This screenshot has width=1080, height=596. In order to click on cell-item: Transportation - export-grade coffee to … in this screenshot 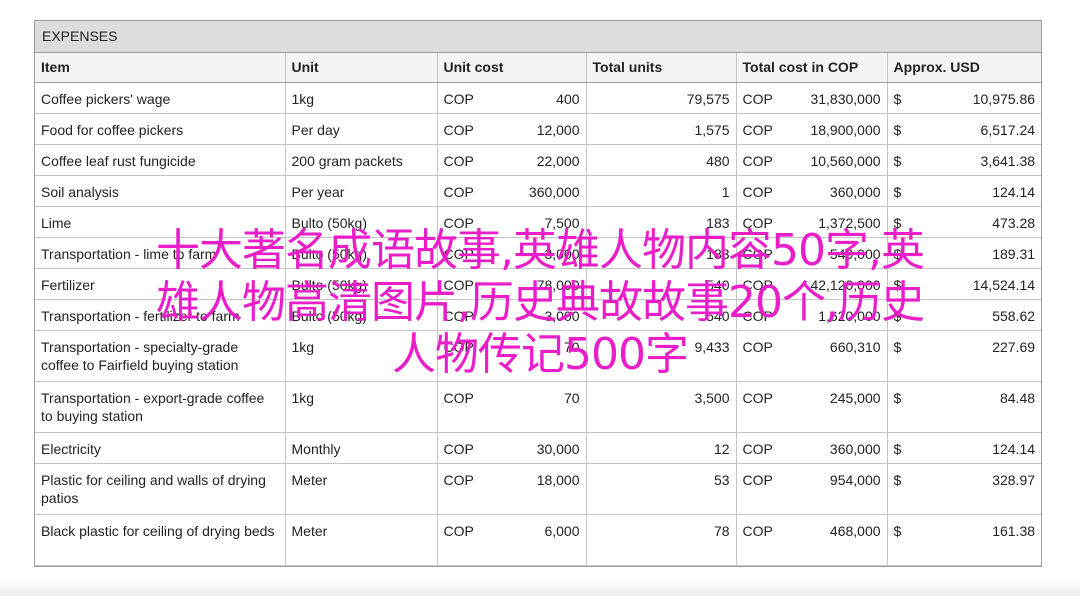, I will do `click(160, 407)`.